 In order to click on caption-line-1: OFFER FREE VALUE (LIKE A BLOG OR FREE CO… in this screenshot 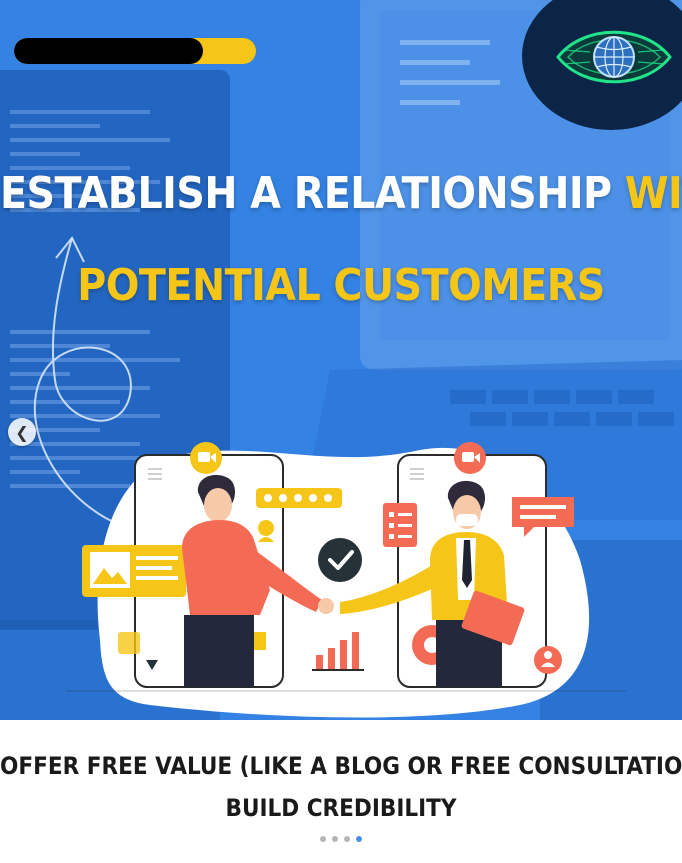, I will do `click(341, 766)`.